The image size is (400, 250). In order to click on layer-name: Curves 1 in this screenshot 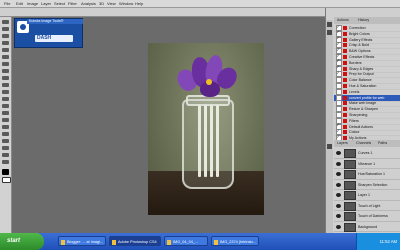, I will do `click(365, 153)`.